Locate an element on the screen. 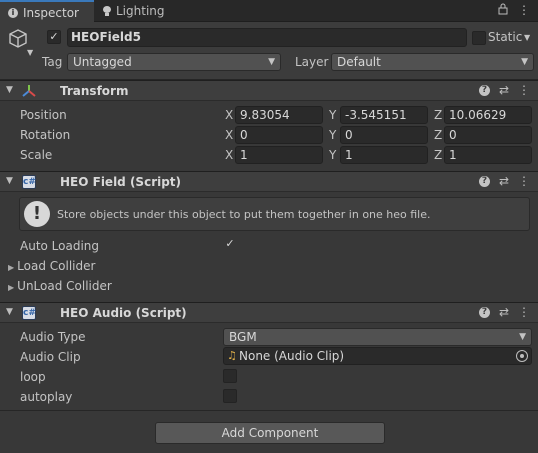  icon-dropdown-arrow: ▼ is located at coordinates (30, 52).